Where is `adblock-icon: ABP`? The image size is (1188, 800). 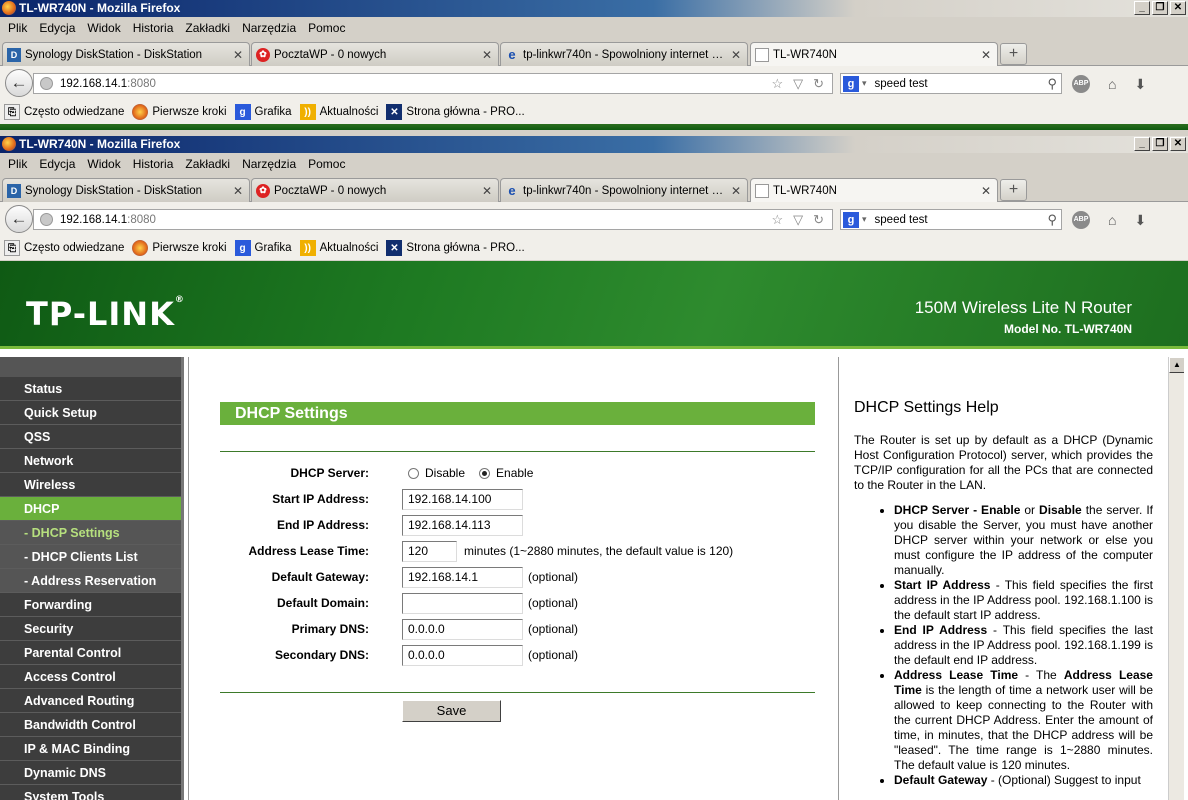 adblock-icon: ABP is located at coordinates (1081, 84).